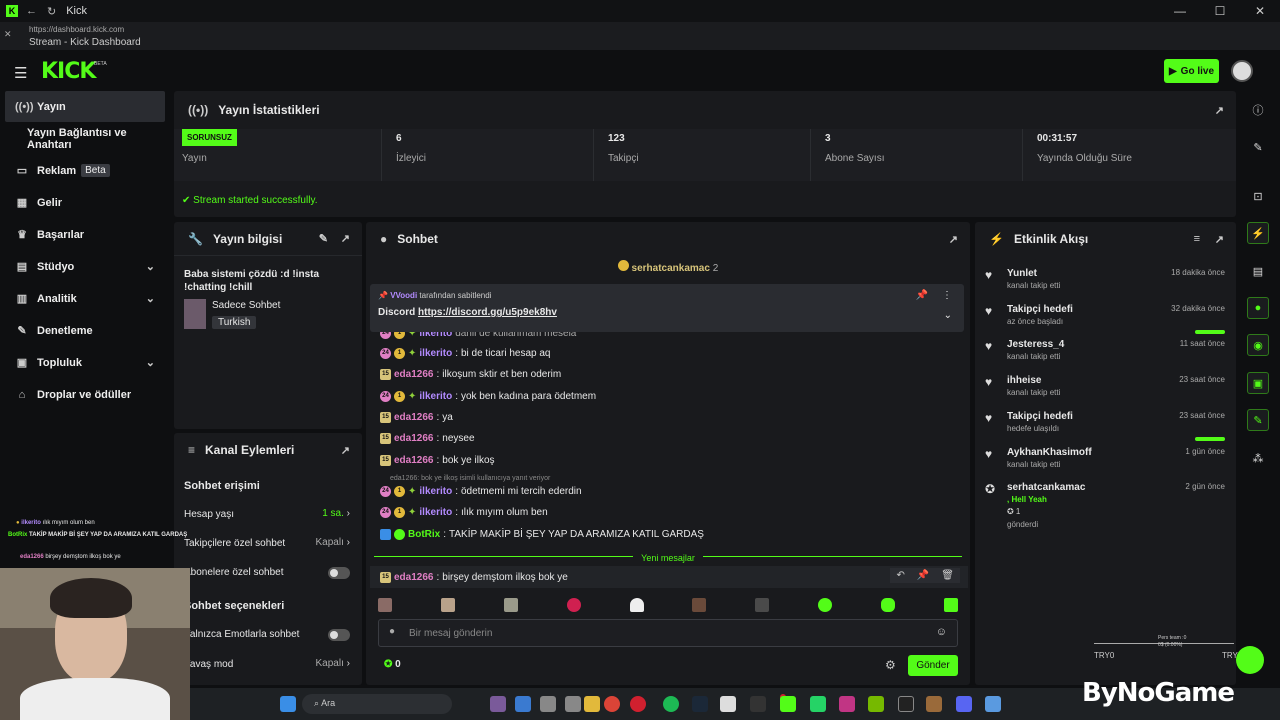 Image resolution: width=1280 pixels, height=720 pixels. Describe the element at coordinates (1180, 11) in the screenshot. I see `minimize-button: —` at that location.